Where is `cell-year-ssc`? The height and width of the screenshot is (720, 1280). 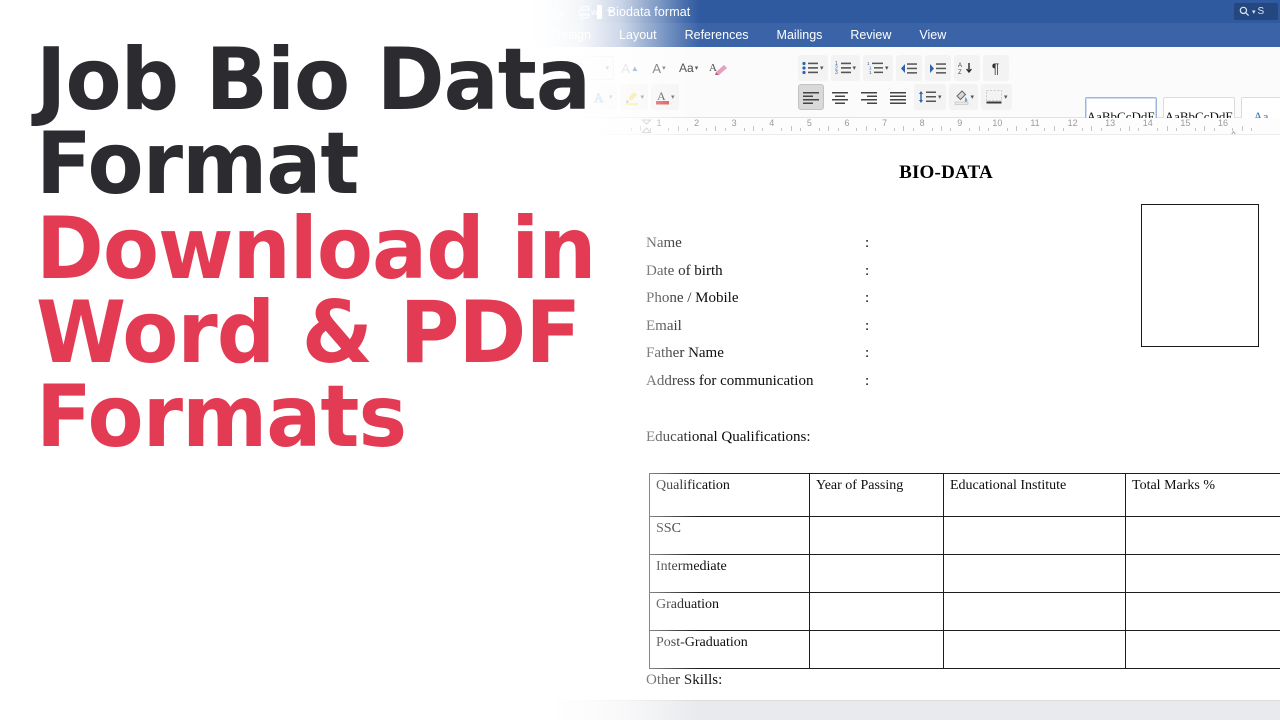
cell-year-ssc is located at coordinates (876, 535).